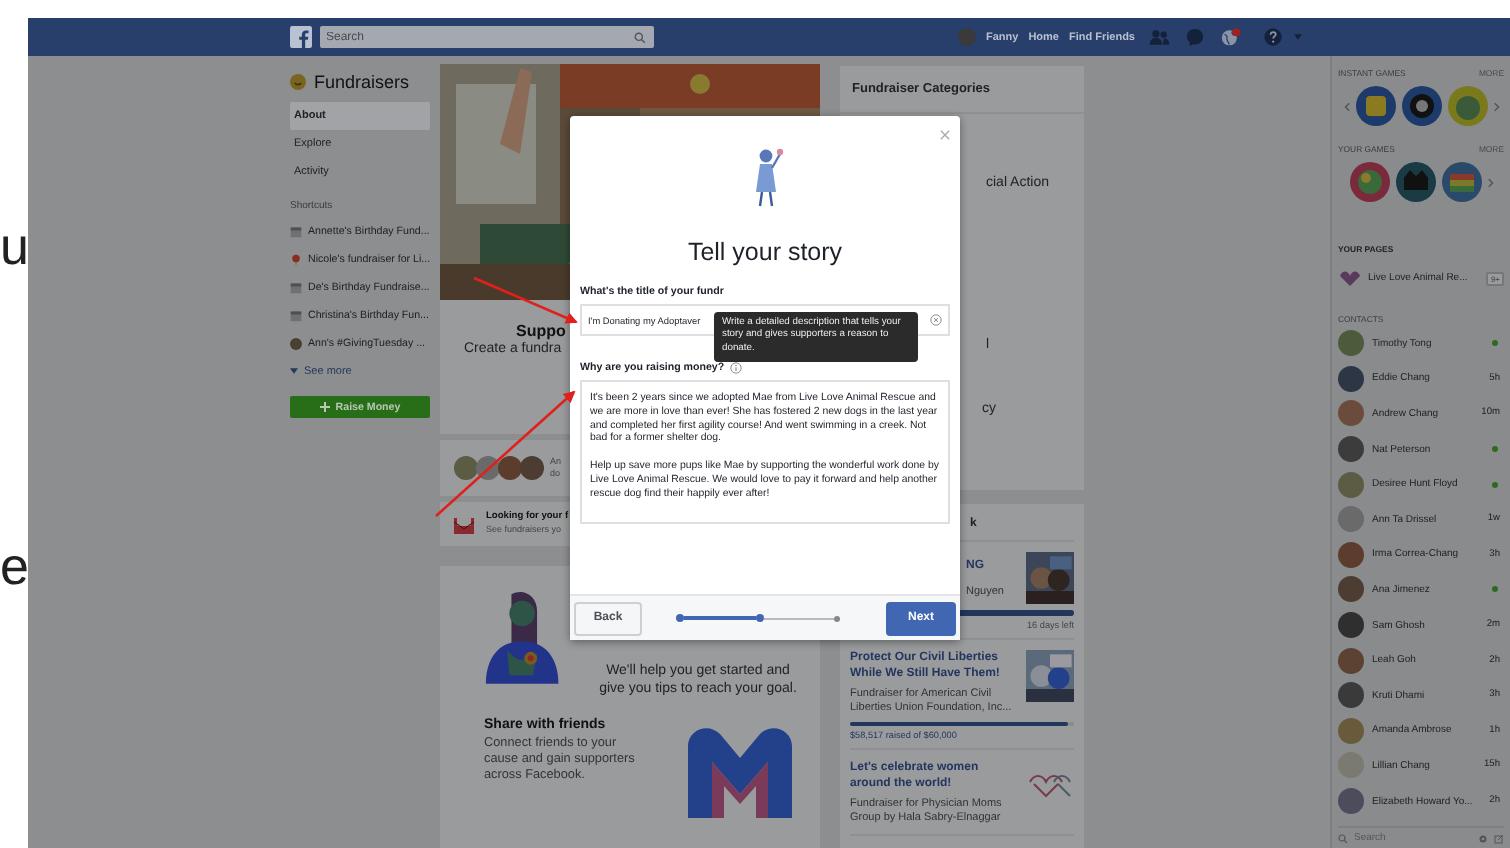  I want to click on page-title: Fundraisers, so click(362, 82).